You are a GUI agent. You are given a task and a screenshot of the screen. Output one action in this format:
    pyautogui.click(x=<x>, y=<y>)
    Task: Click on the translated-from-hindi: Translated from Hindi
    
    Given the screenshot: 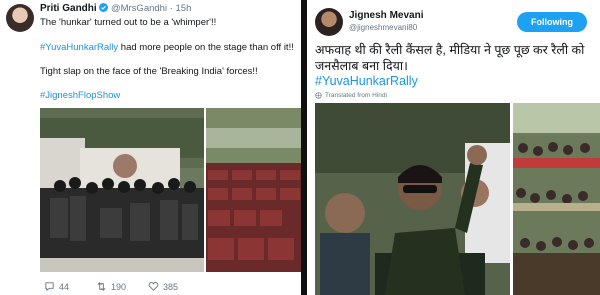 What is the action you would take?
    pyautogui.click(x=351, y=95)
    